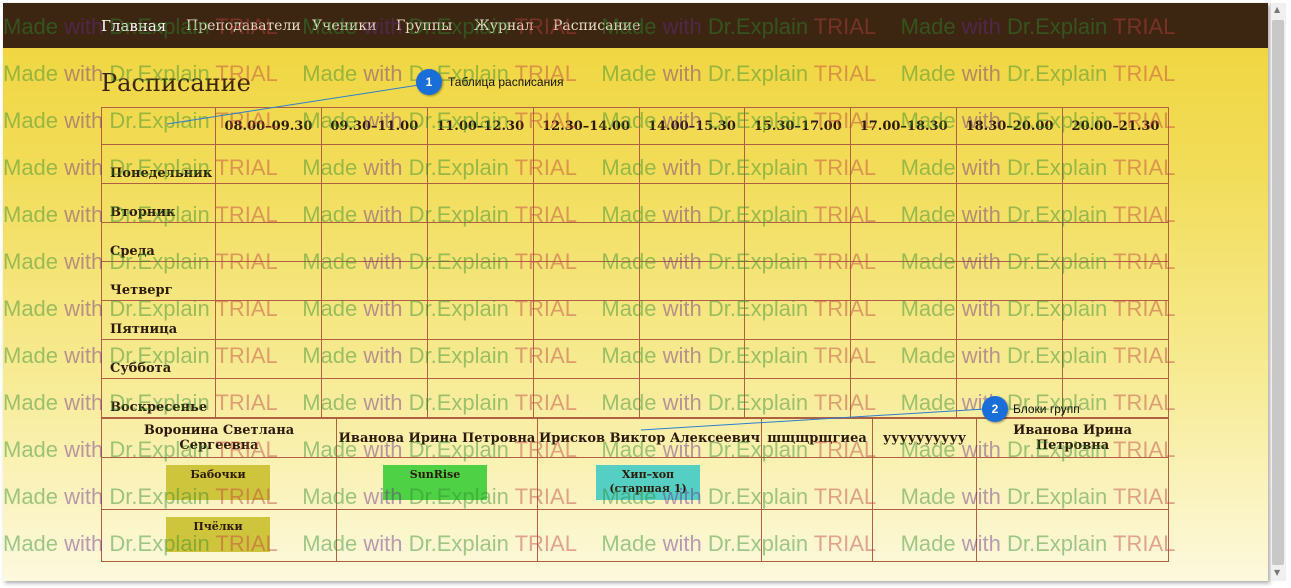  I want to click on vertical-scrollbar: ▲ ▼, so click(1278, 292).